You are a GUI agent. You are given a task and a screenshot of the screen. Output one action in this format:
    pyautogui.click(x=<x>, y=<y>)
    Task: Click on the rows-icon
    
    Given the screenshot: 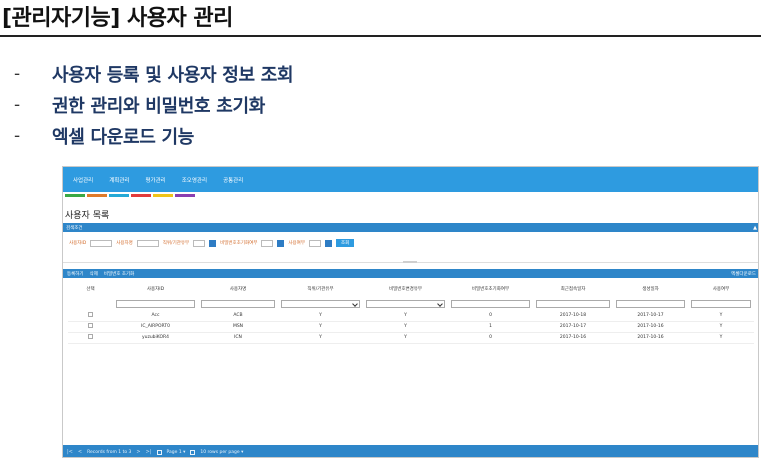 What is the action you would take?
    pyautogui.click(x=193, y=452)
    